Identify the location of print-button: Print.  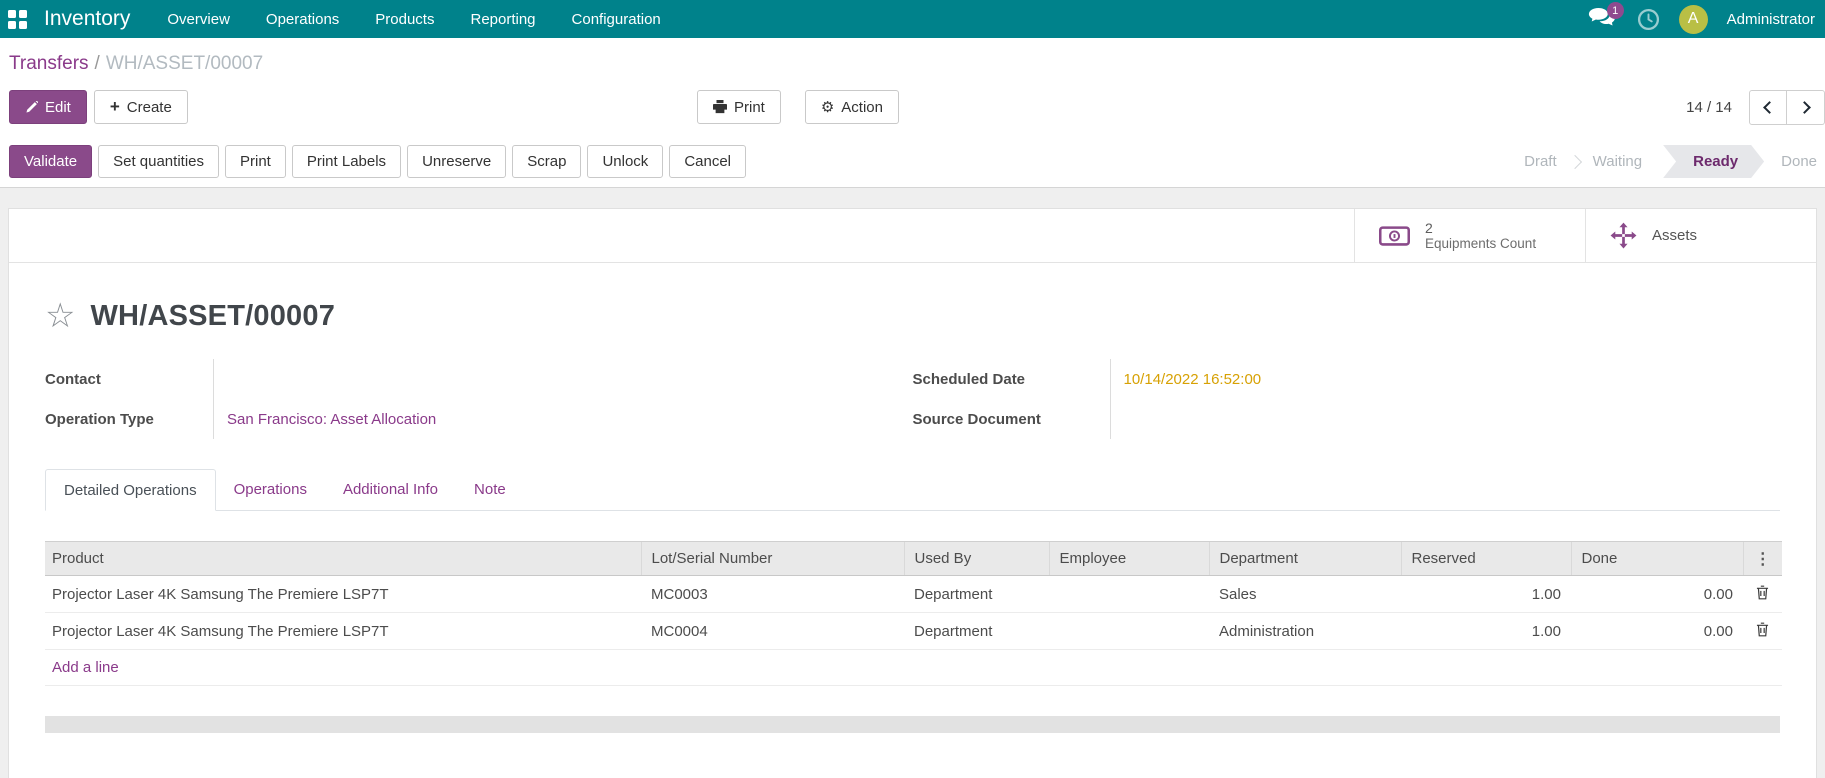
(739, 107).